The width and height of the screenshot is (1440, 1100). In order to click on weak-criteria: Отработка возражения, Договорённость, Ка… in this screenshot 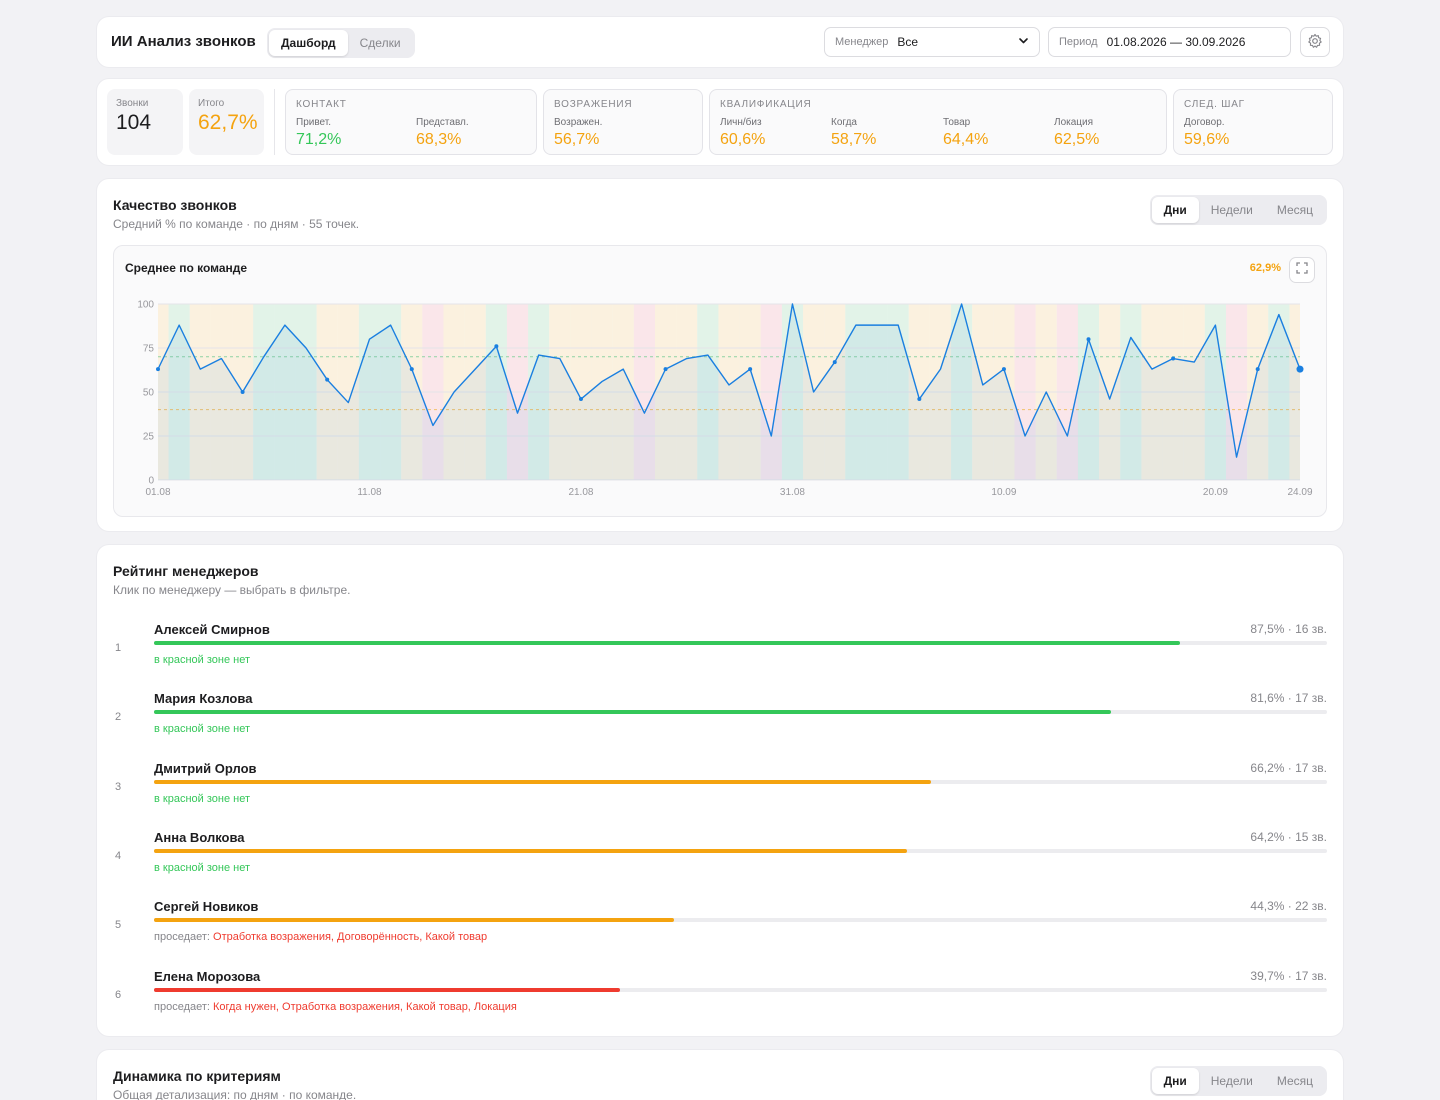, I will do `click(350, 937)`.